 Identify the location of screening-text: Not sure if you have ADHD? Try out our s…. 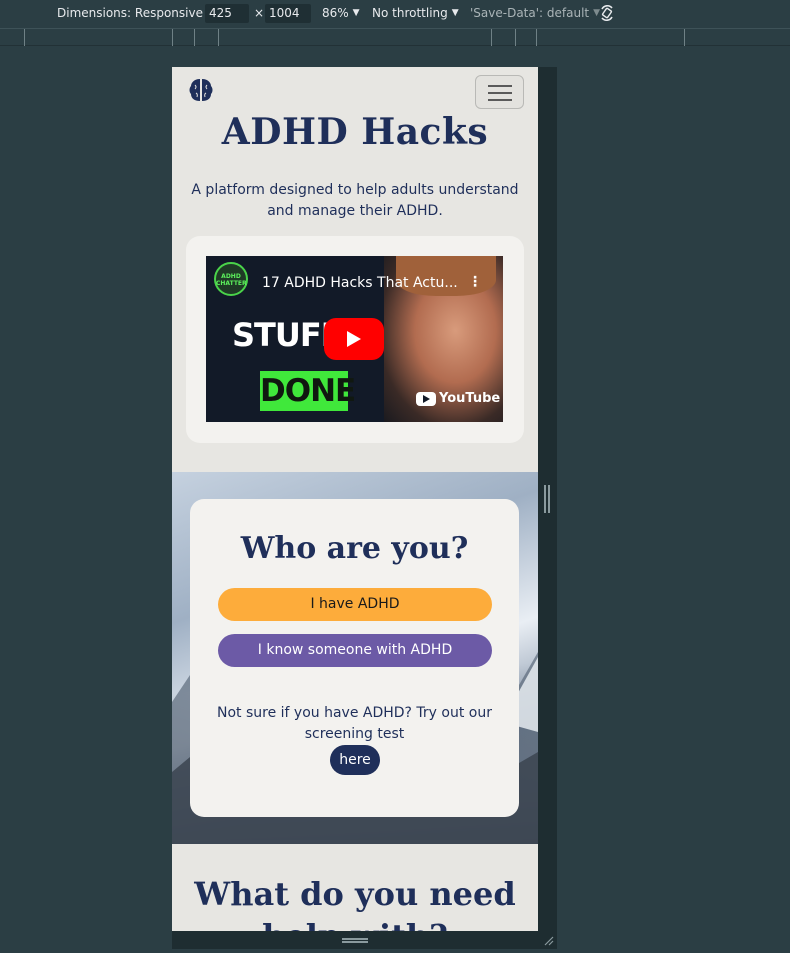
(354, 723).